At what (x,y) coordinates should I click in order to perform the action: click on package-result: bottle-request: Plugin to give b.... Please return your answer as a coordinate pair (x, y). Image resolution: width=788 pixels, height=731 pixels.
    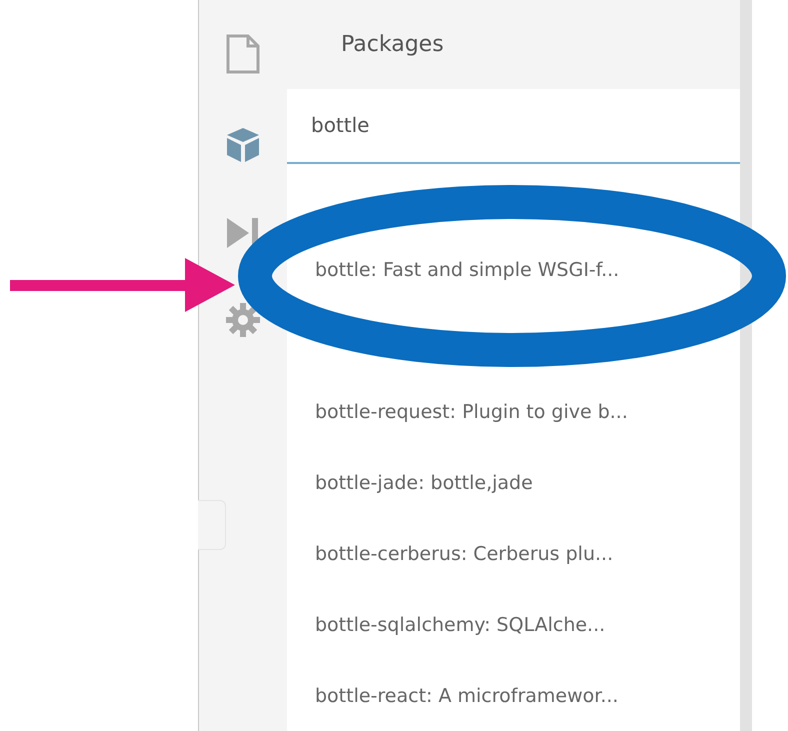
    Looking at the image, I should click on (471, 411).